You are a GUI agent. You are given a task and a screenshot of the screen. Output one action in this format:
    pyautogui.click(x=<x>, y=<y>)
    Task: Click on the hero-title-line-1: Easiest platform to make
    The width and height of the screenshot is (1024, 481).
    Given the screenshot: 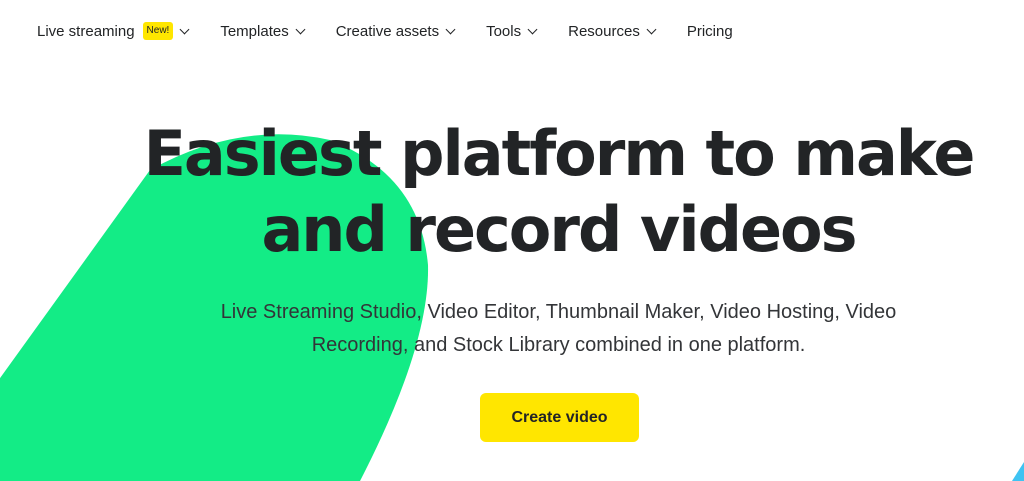 What is the action you would take?
    pyautogui.click(x=559, y=153)
    